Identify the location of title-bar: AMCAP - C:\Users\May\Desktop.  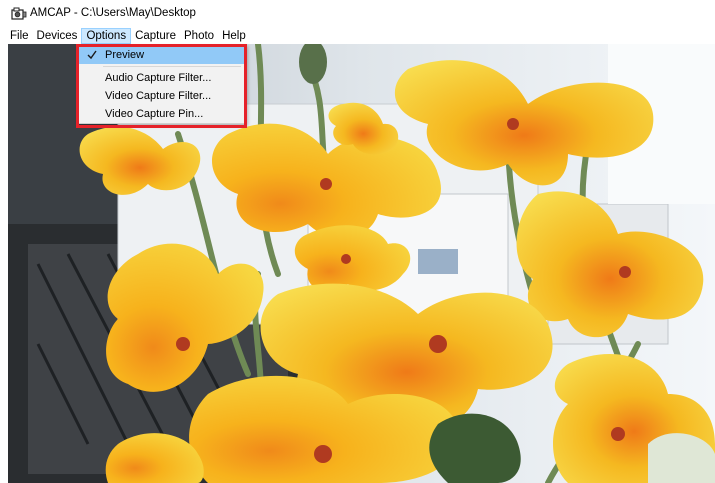
(357, 14).